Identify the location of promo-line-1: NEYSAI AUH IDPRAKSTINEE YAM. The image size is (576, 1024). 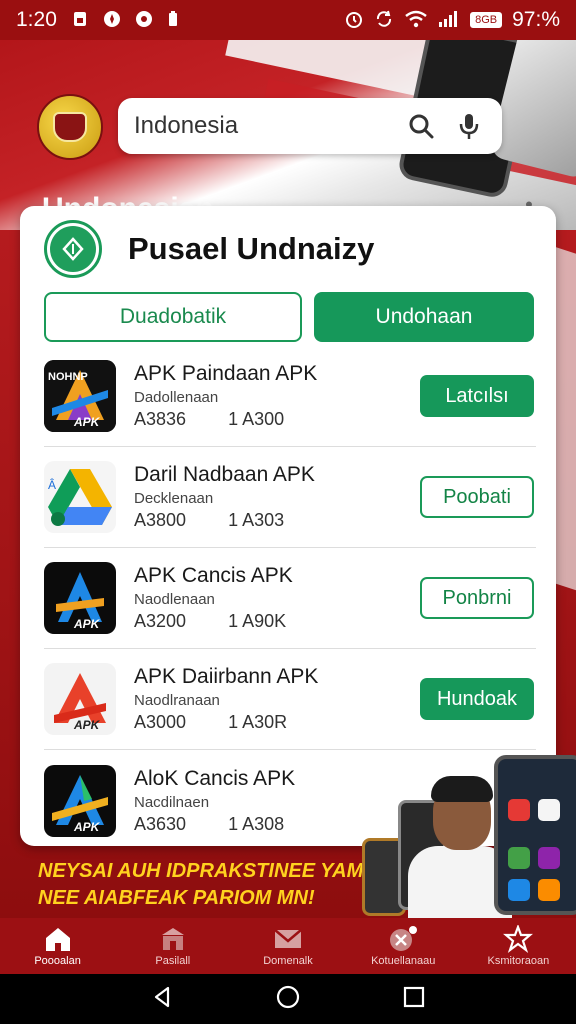
(201, 871).